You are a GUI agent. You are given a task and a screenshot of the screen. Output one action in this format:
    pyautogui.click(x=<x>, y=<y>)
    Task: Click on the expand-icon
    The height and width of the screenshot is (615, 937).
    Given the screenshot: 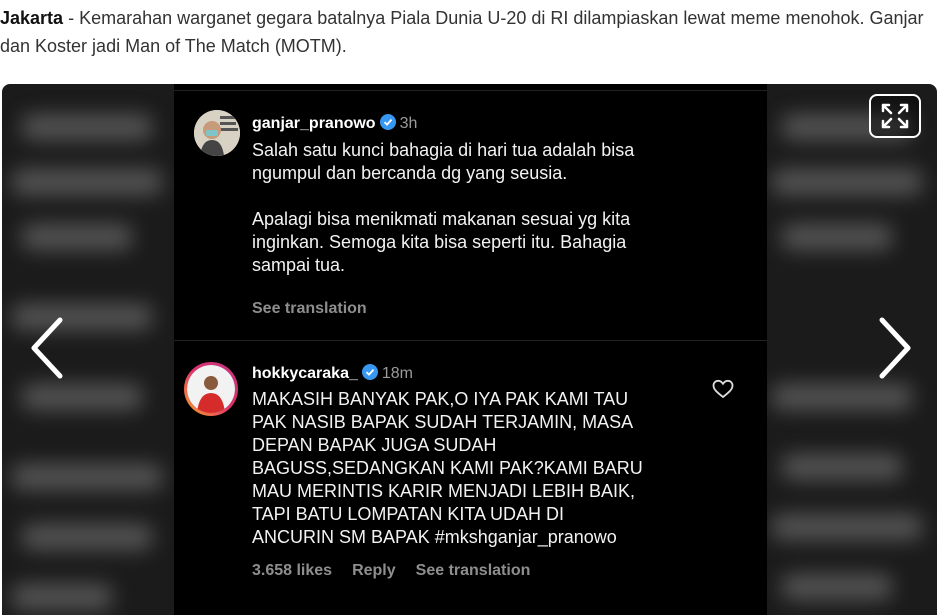 What is the action you would take?
    pyautogui.click(x=895, y=116)
    